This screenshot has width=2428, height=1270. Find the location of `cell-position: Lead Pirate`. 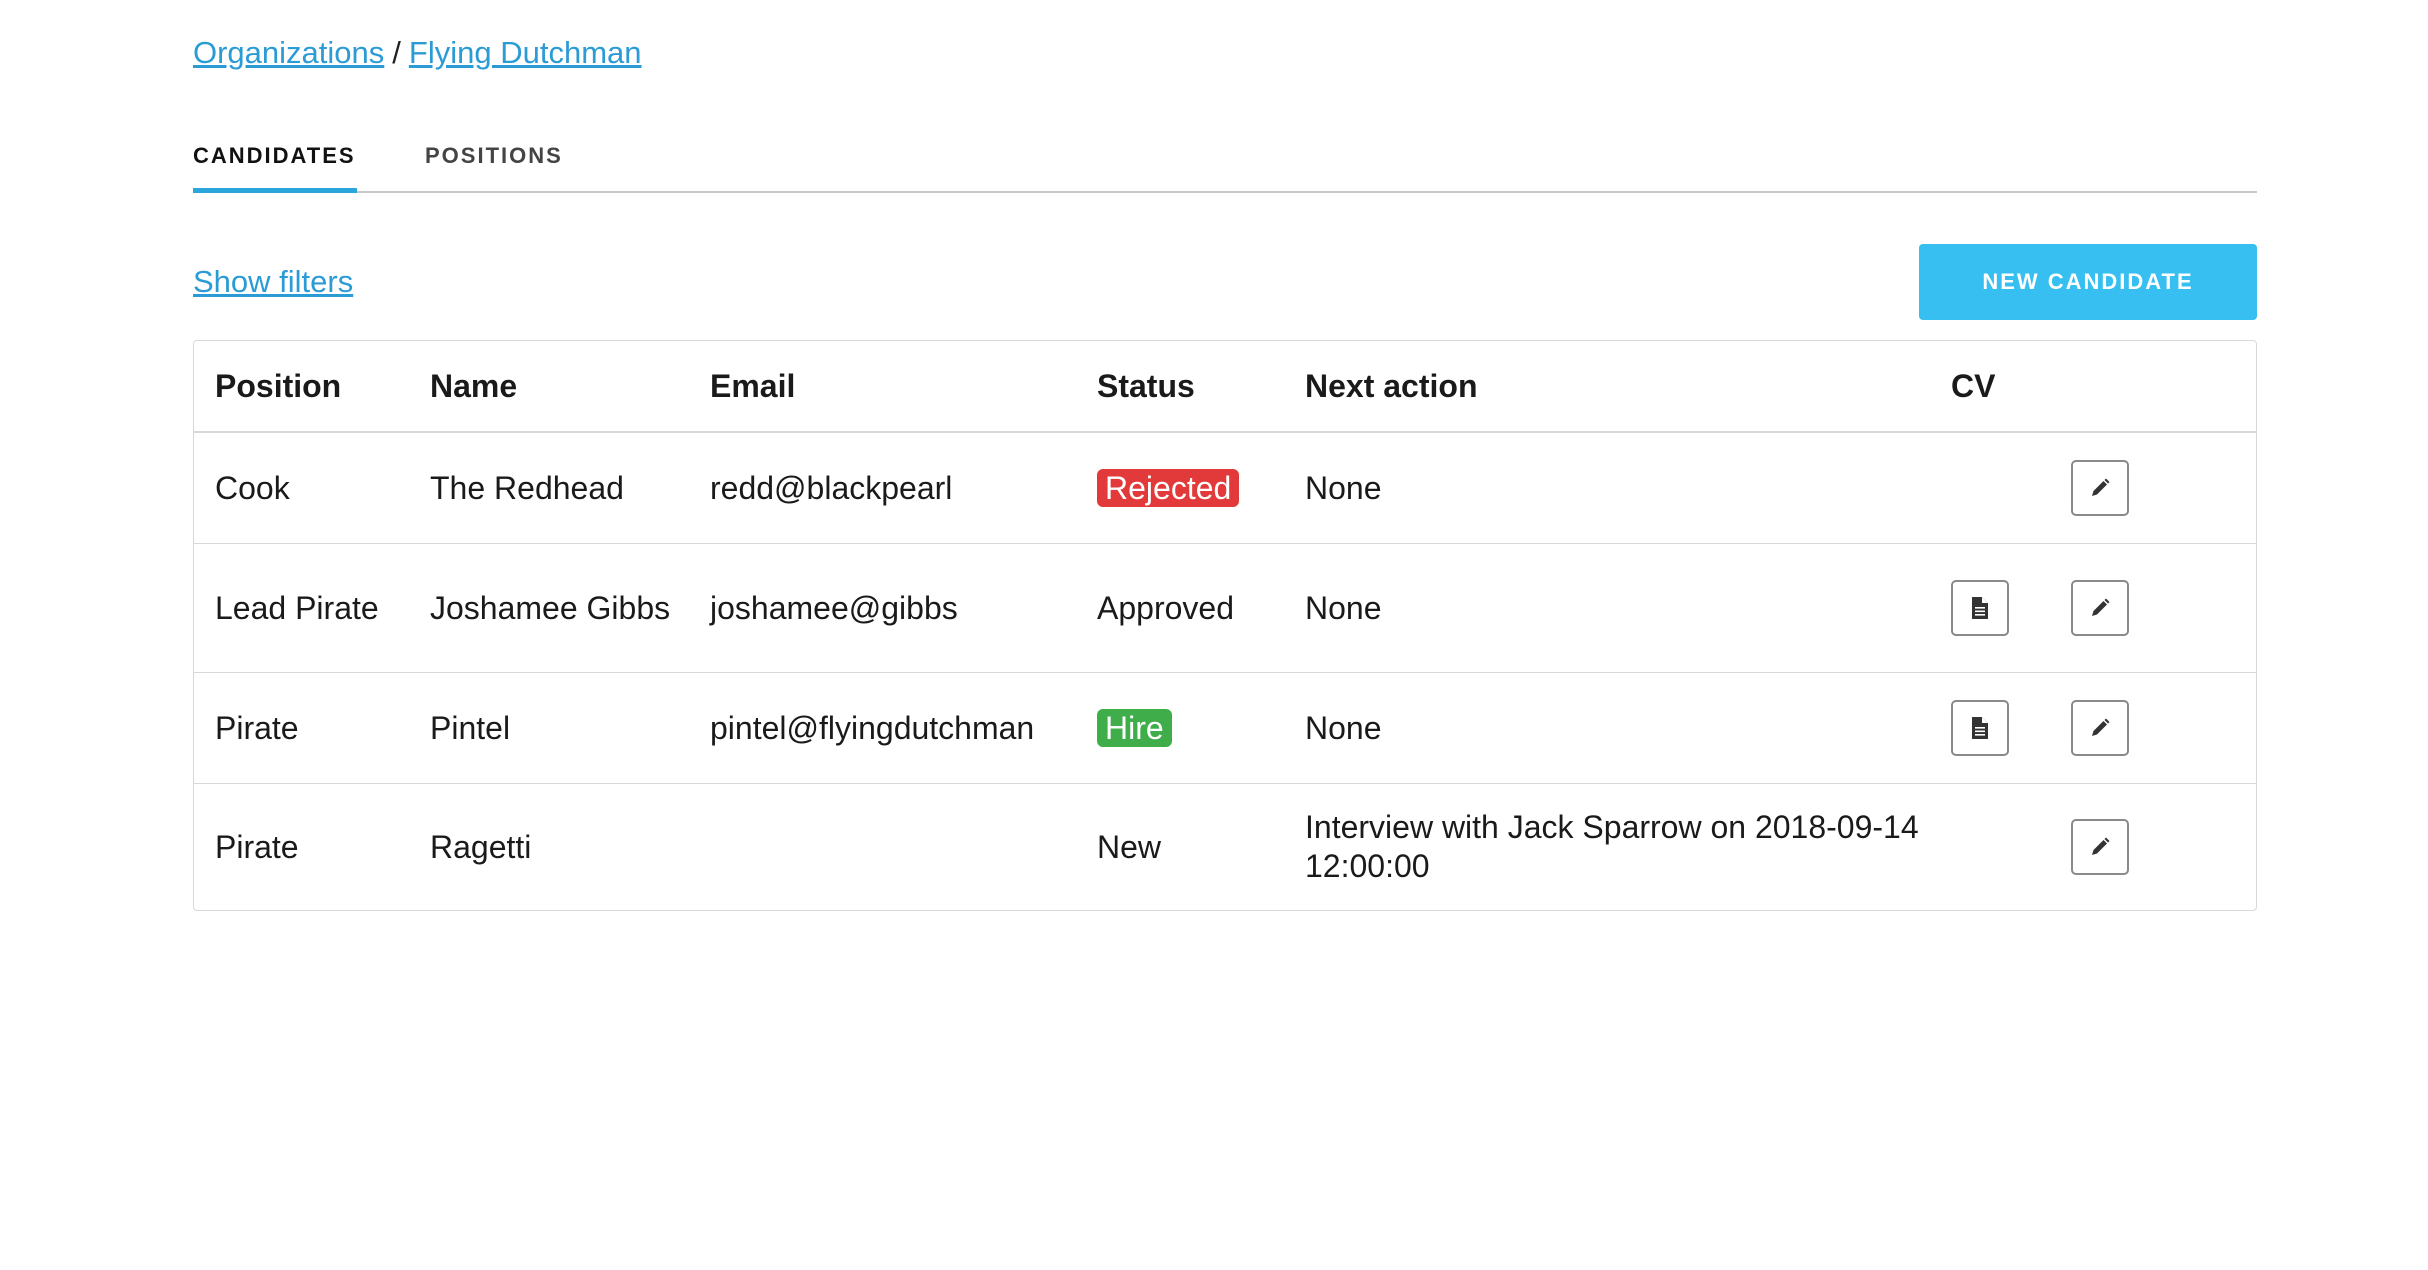

cell-position: Lead Pirate is located at coordinates (301, 608).